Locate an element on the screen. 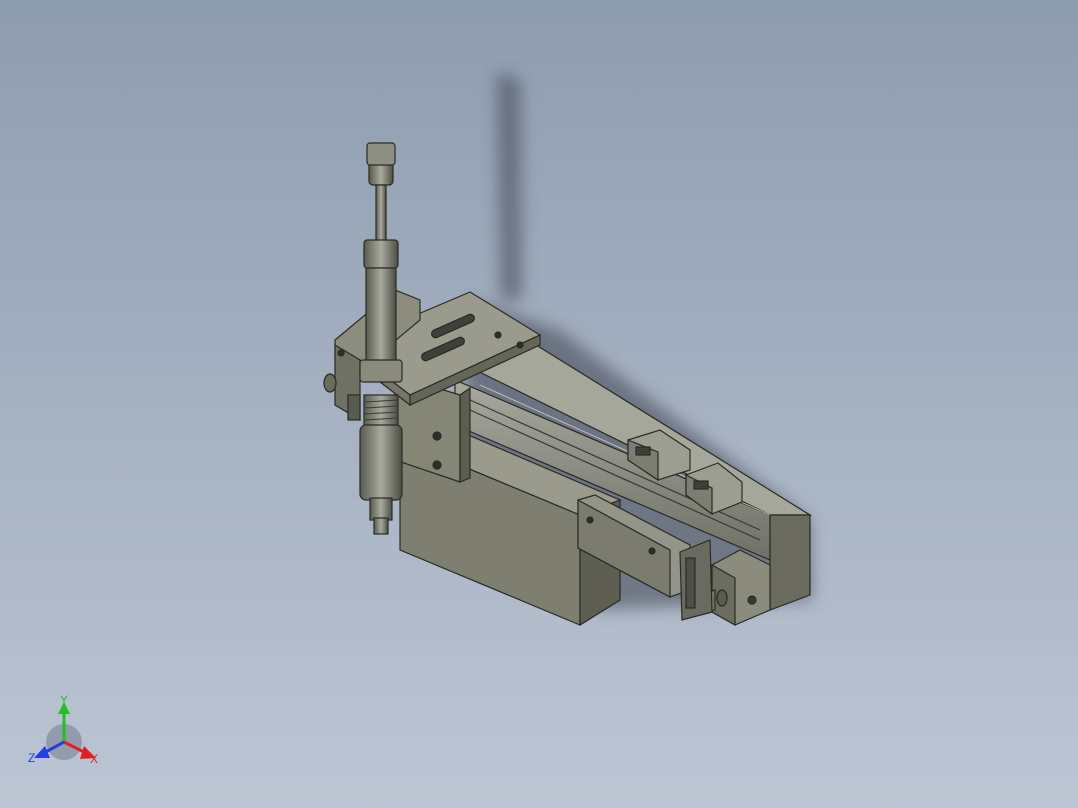 The width and height of the screenshot is (1078, 808). shock-absorber is located at coordinates (381, 338).